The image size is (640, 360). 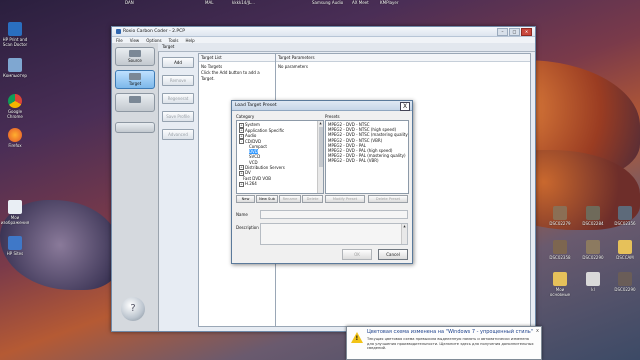 I want to click on preset-item: MPEG2 - DVD - NTSC (mastering quality), so click(x=367, y=134).